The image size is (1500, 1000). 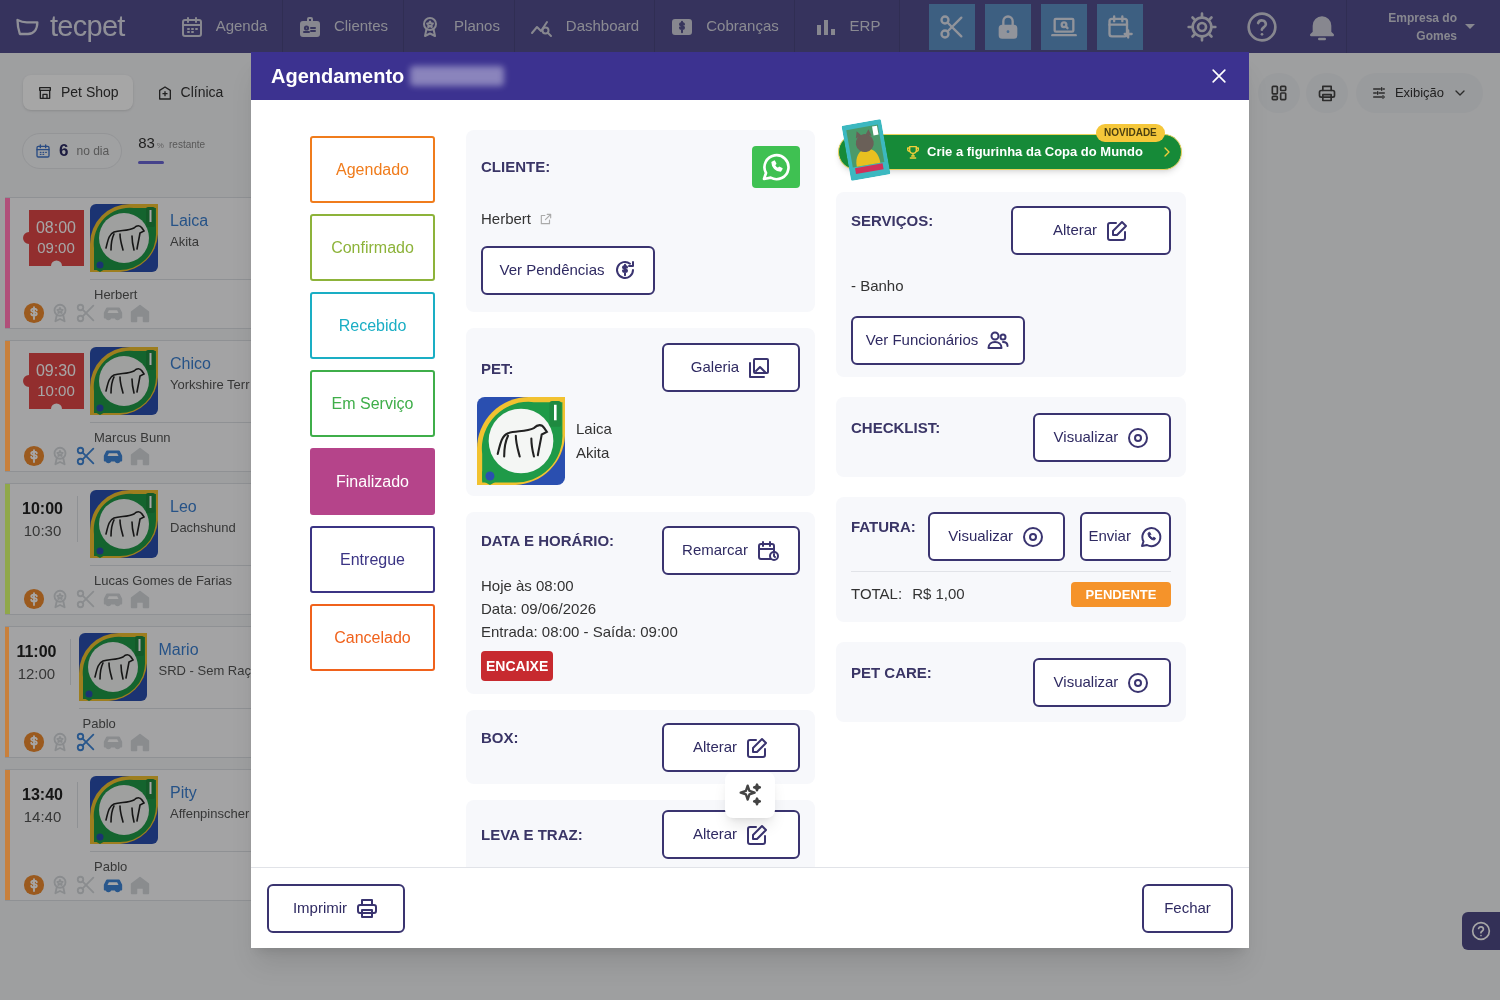 I want to click on appointment-card: 11:00 12:00 Mario SRD - Sem Raç Pablo, so click(x=128, y=692).